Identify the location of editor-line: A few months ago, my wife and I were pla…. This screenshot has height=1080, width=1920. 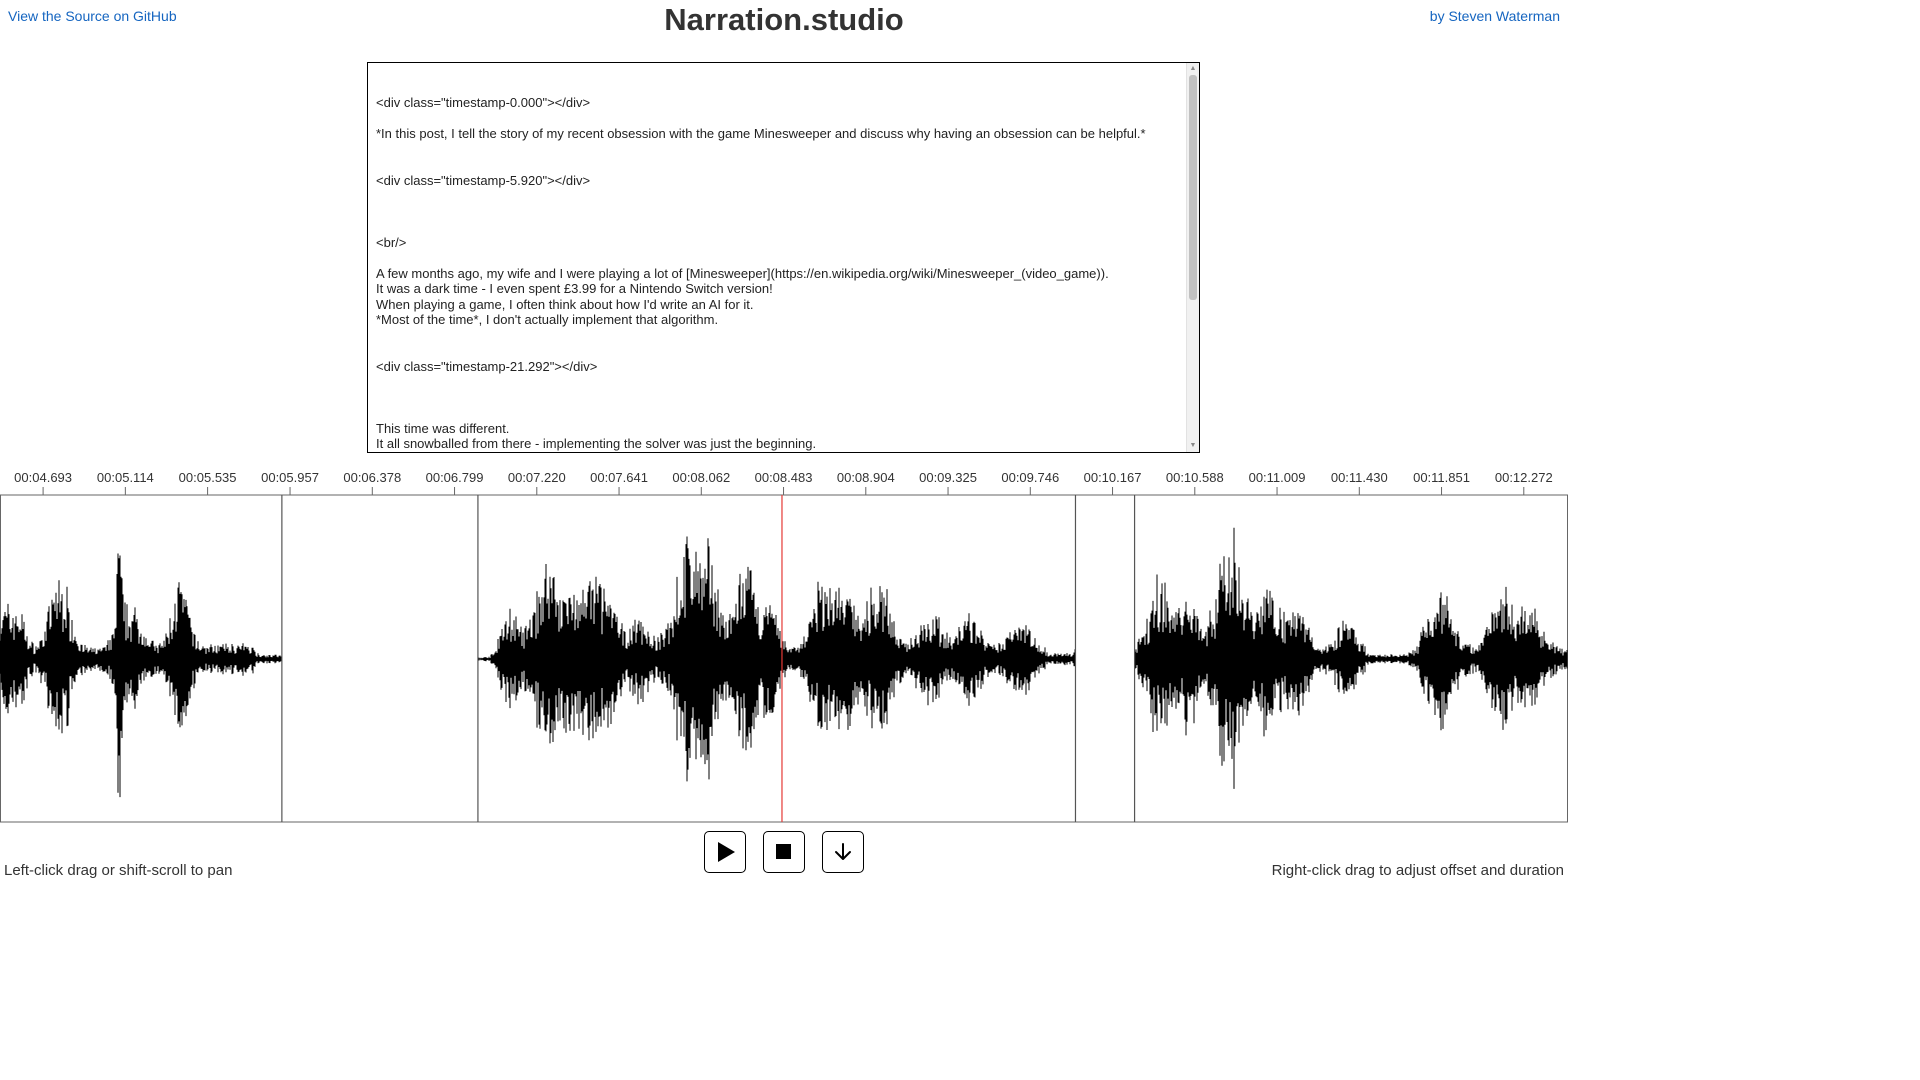
(742, 273).